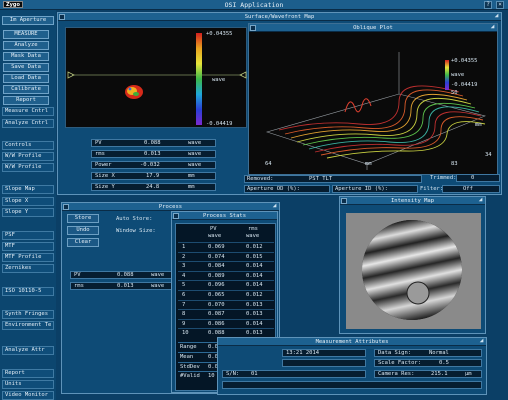 The image size is (508, 400). What do you see at coordinates (500, 5) in the screenshot?
I see `window-close-icon: ×` at bounding box center [500, 5].